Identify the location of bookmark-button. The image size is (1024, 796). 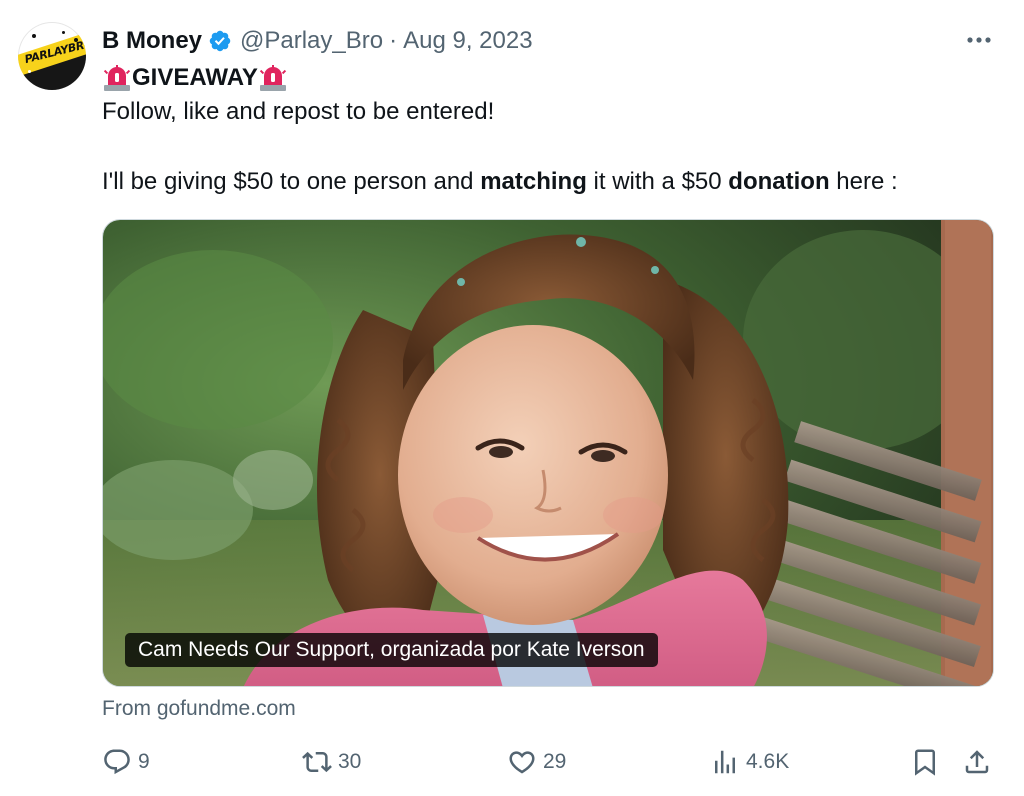
(925, 762).